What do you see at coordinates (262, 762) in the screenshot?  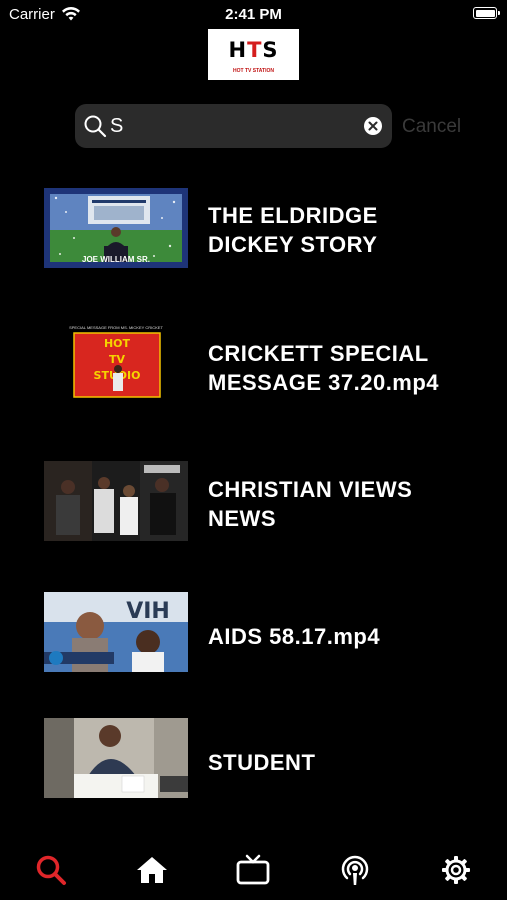 I see `title-line: STUDENT` at bounding box center [262, 762].